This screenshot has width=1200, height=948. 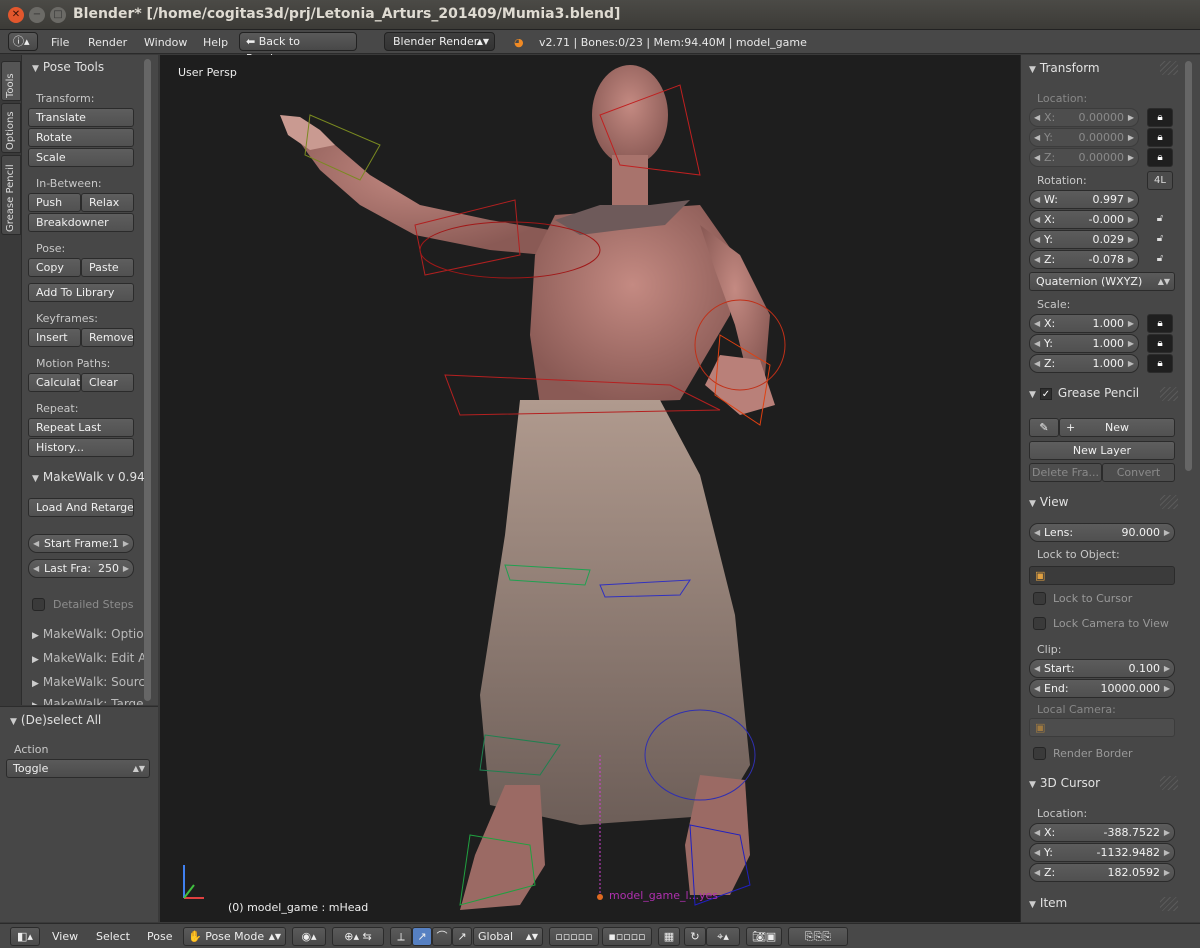 What do you see at coordinates (1039, 753) in the screenshot?
I see `render-border-checkbox` at bounding box center [1039, 753].